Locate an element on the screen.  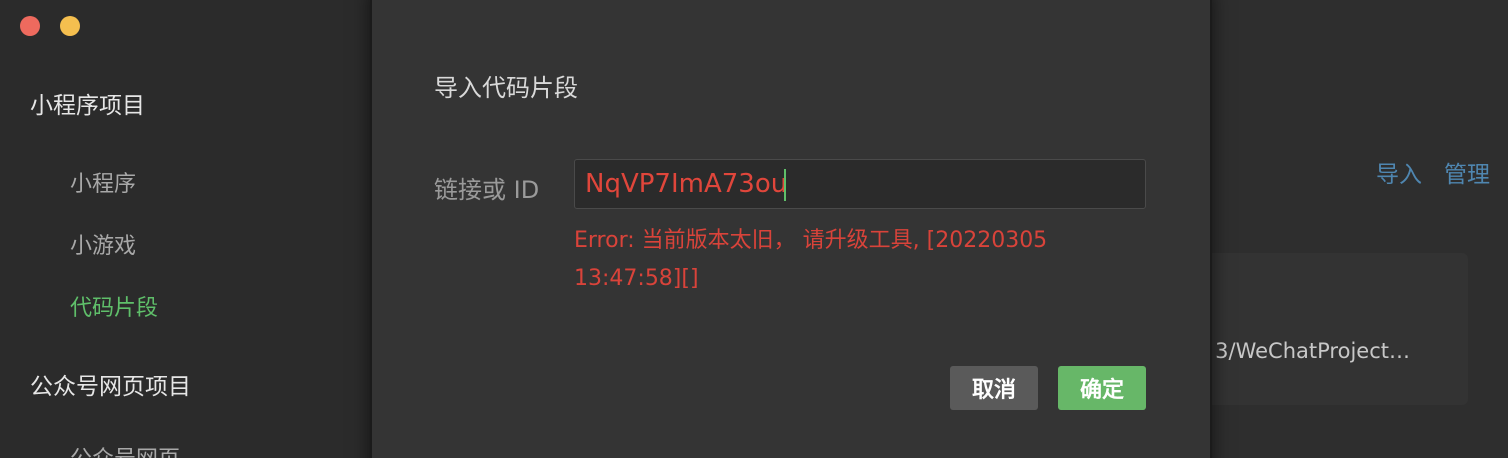
close-window-button is located at coordinates (30, 26).